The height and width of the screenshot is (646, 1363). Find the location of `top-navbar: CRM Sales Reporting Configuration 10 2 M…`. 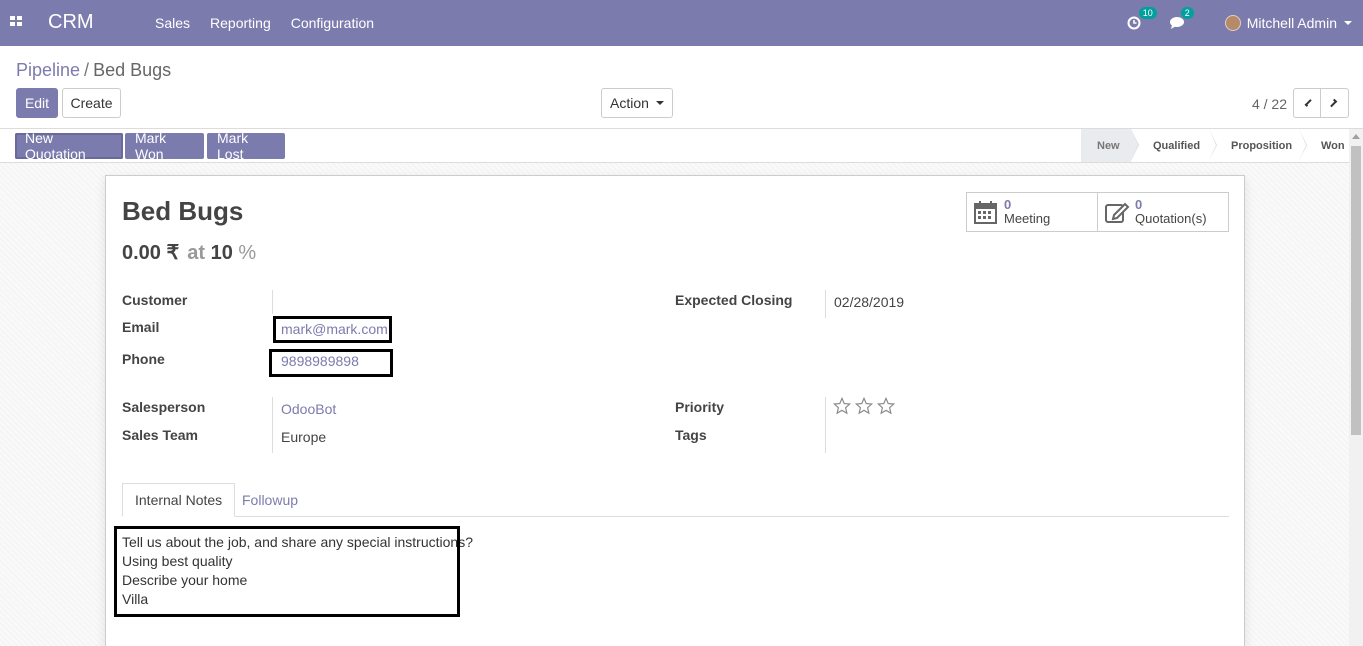

top-navbar: CRM Sales Reporting Configuration 10 2 M… is located at coordinates (681, 23).